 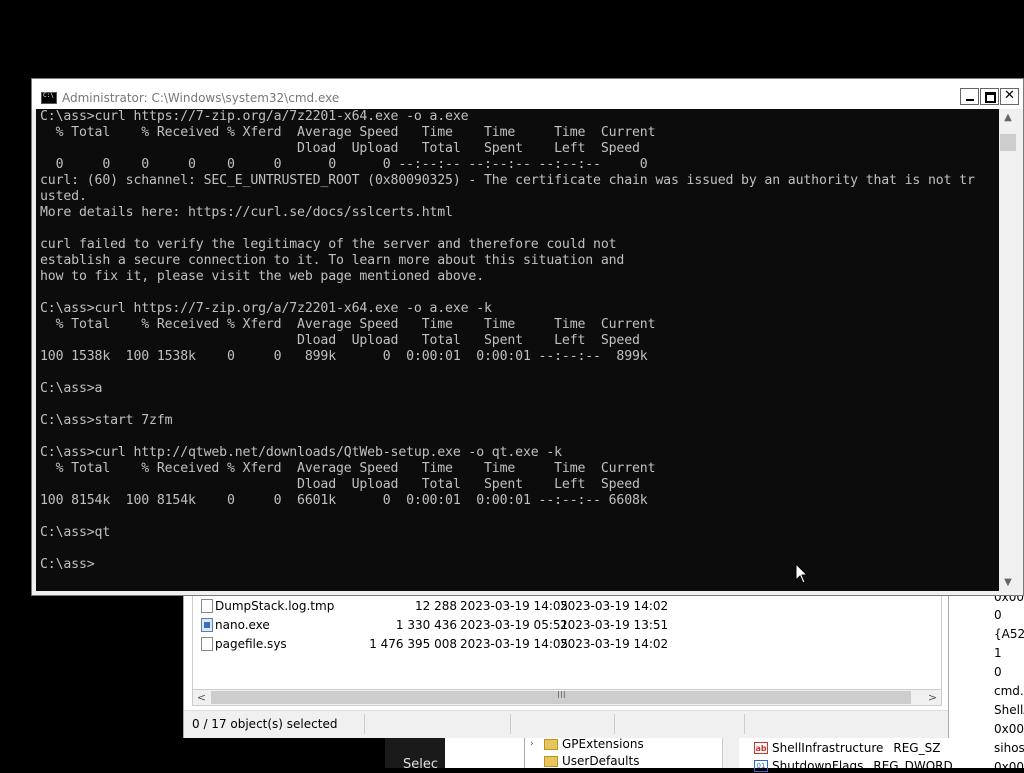 What do you see at coordinates (49, 98) in the screenshot?
I see `cmd-app-icon` at bounding box center [49, 98].